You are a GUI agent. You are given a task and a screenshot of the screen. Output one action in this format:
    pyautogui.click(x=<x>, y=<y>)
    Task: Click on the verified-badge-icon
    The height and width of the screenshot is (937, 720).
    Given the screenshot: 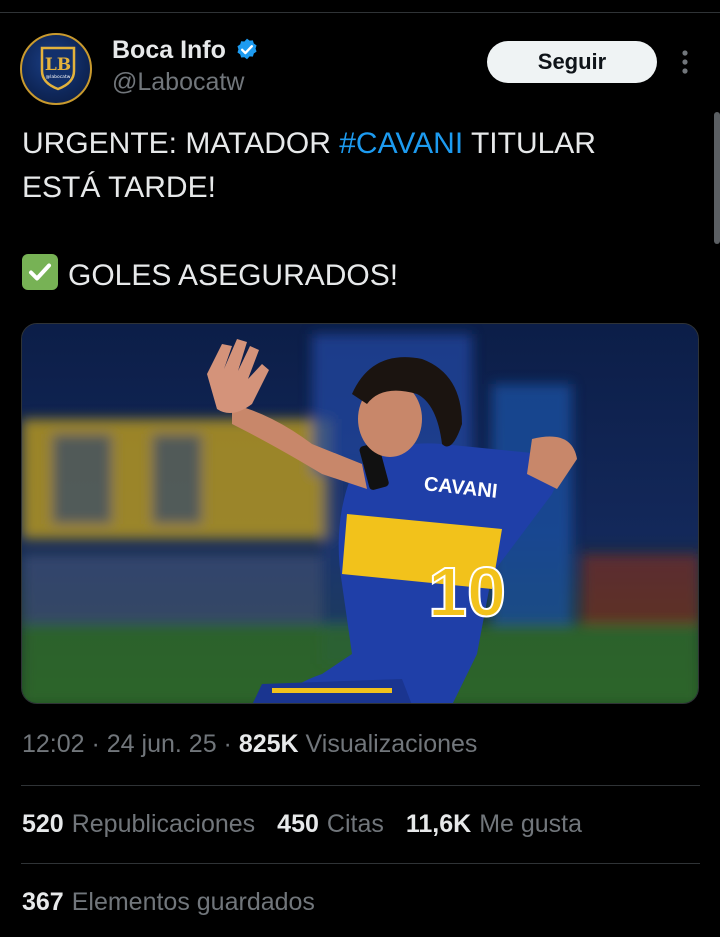 What is the action you would take?
    pyautogui.click(x=247, y=49)
    